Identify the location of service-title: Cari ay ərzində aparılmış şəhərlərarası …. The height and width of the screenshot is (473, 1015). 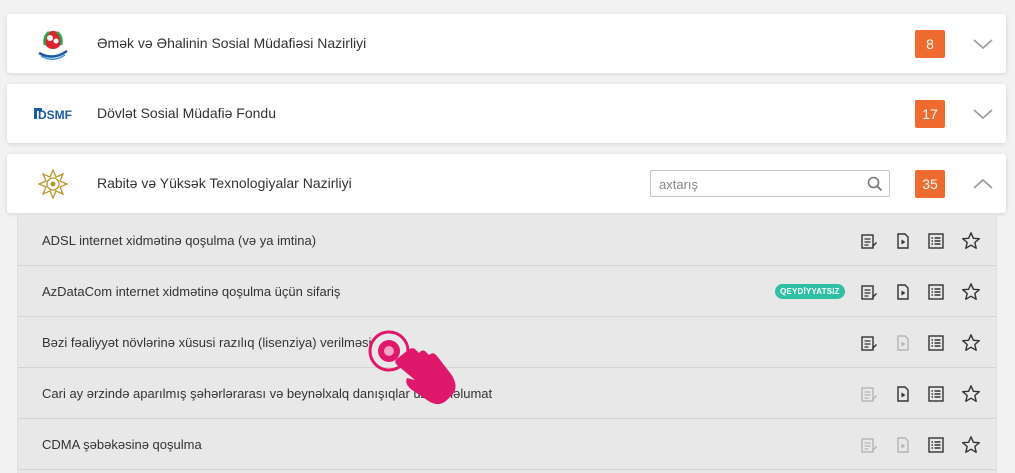
(267, 393).